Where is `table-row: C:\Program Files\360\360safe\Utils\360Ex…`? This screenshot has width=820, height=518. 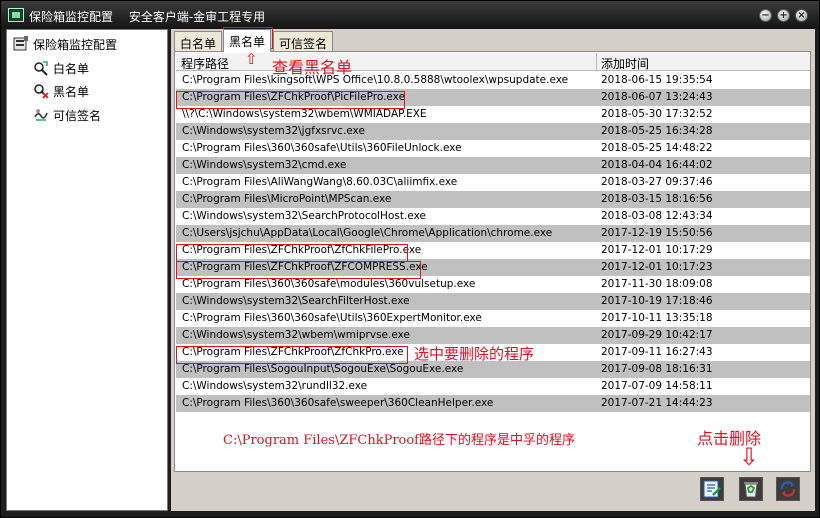 table-row: C:\Program Files\360\360safe\Utils\360Ex… is located at coordinates (493, 318).